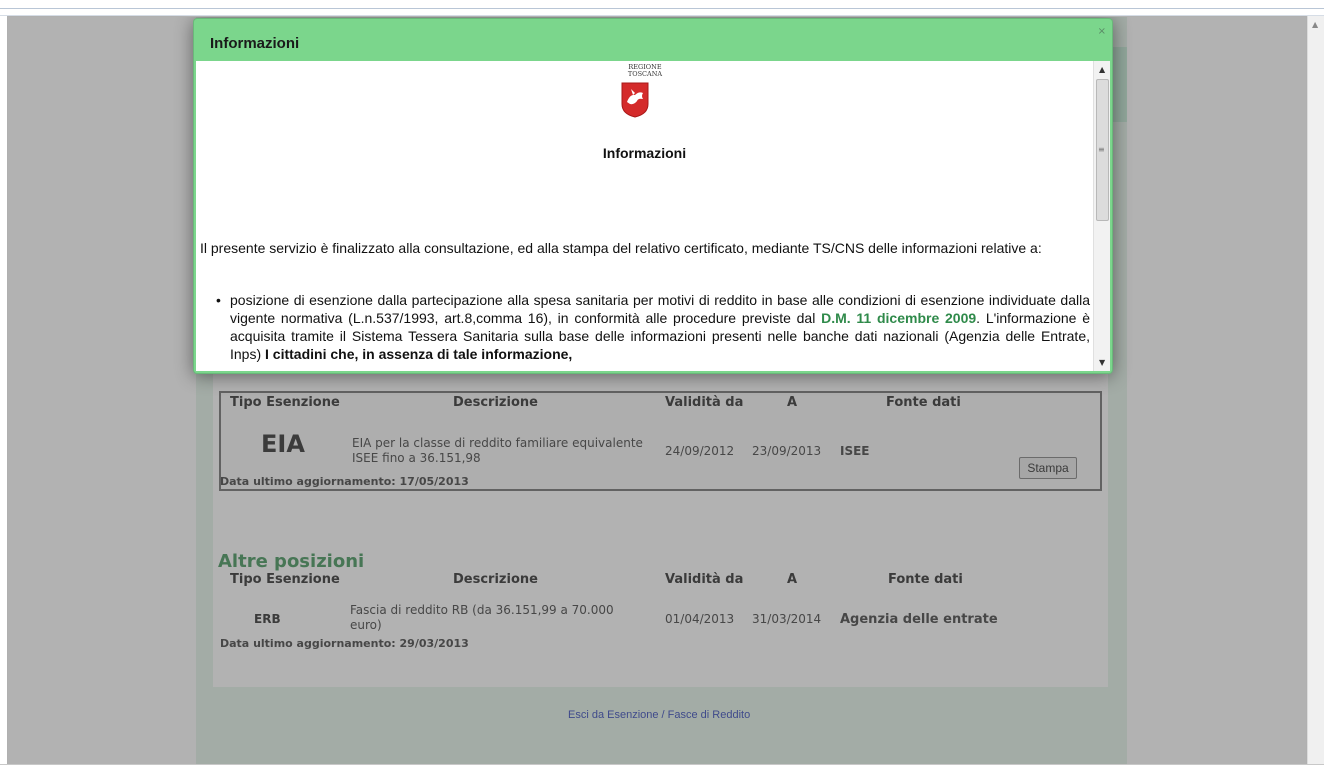 Image resolution: width=1324 pixels, height=771 pixels. What do you see at coordinates (644, 153) in the screenshot?
I see `dialog-body-title: Informazioni` at bounding box center [644, 153].